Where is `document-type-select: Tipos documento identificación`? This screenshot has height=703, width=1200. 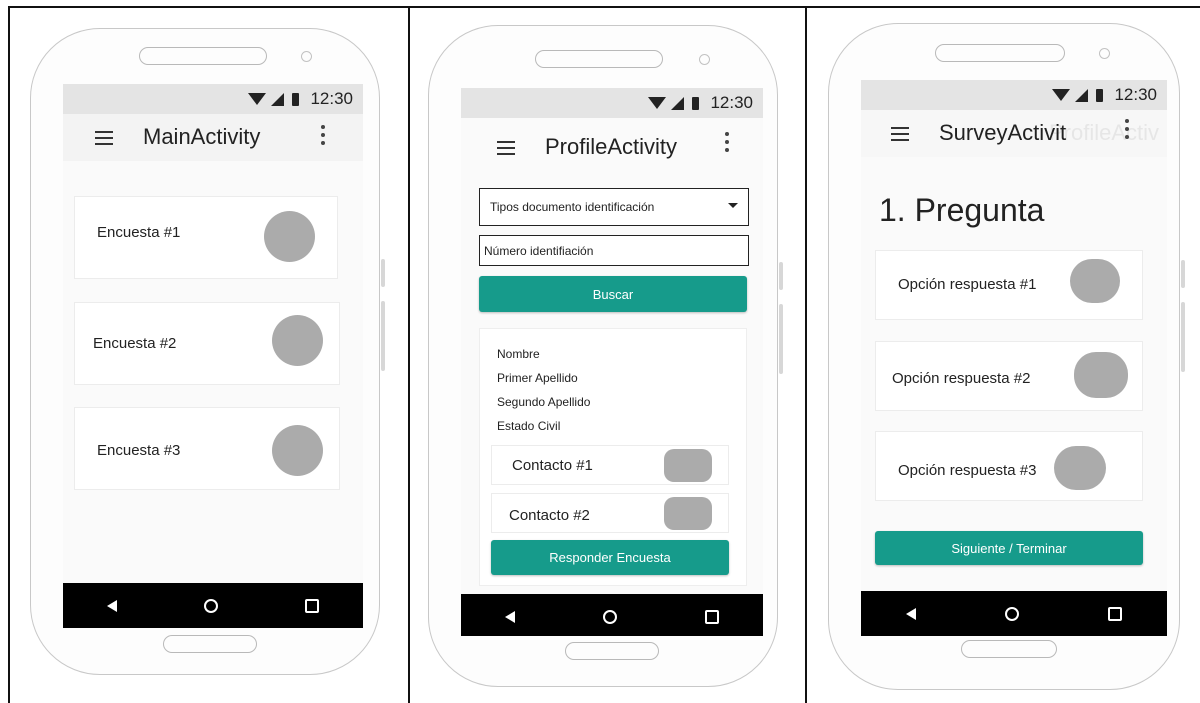 document-type-select: Tipos documento identificación is located at coordinates (614, 207).